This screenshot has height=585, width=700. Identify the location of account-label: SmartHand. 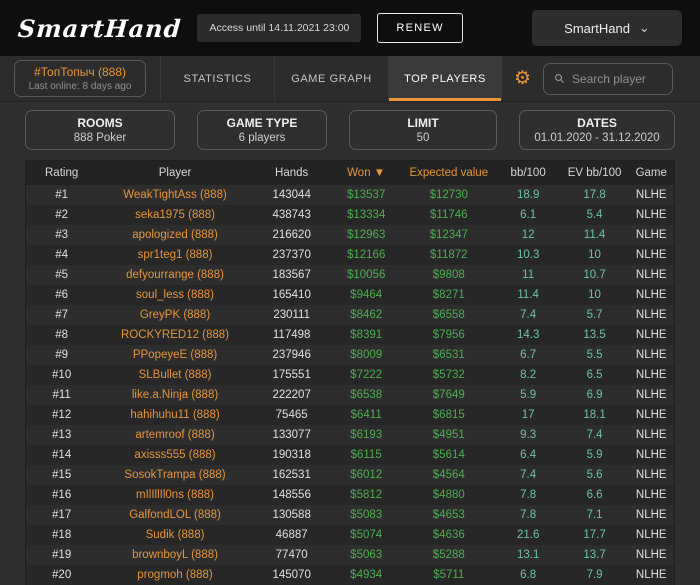
(597, 28).